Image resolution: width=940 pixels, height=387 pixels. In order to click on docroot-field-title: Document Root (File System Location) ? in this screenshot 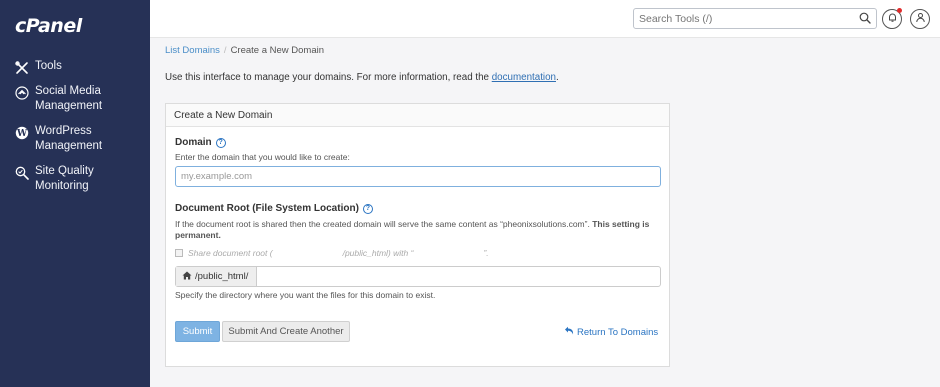, I will do `click(274, 208)`.